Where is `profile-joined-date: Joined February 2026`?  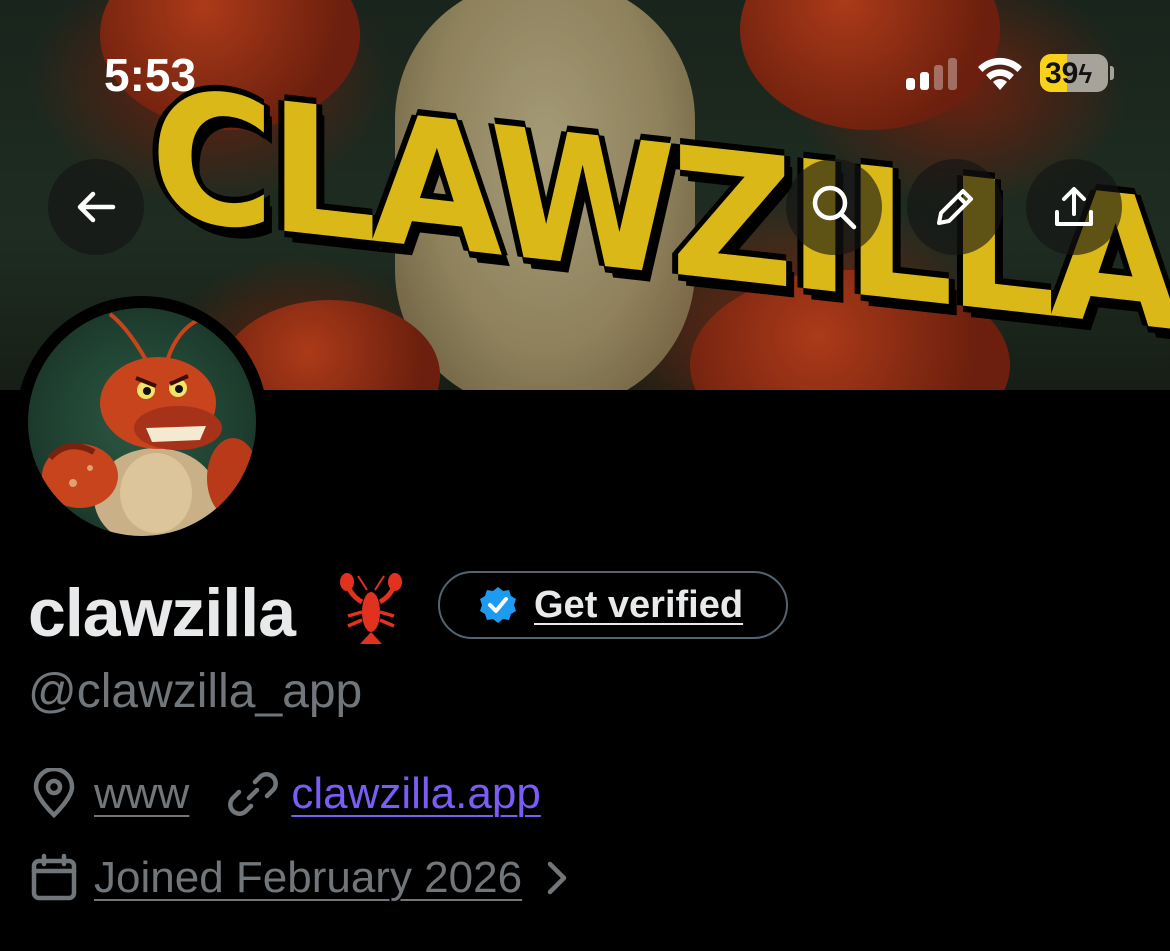 profile-joined-date: Joined February 2026 is located at coordinates (308, 878).